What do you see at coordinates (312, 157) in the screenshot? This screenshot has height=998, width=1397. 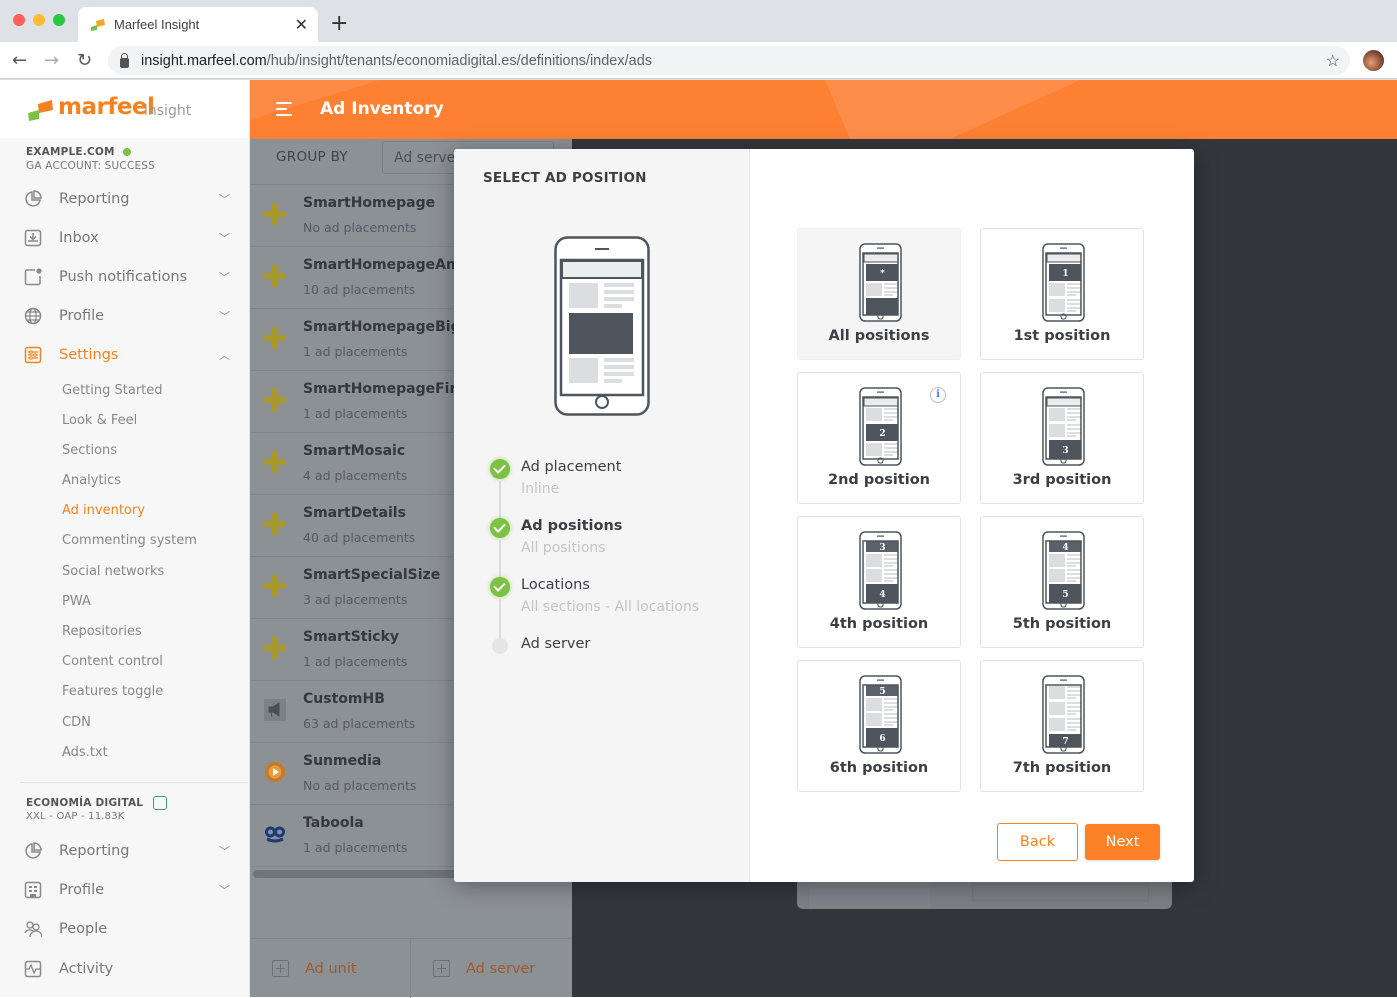 I see `group-by-label: GROUP BY` at bounding box center [312, 157].